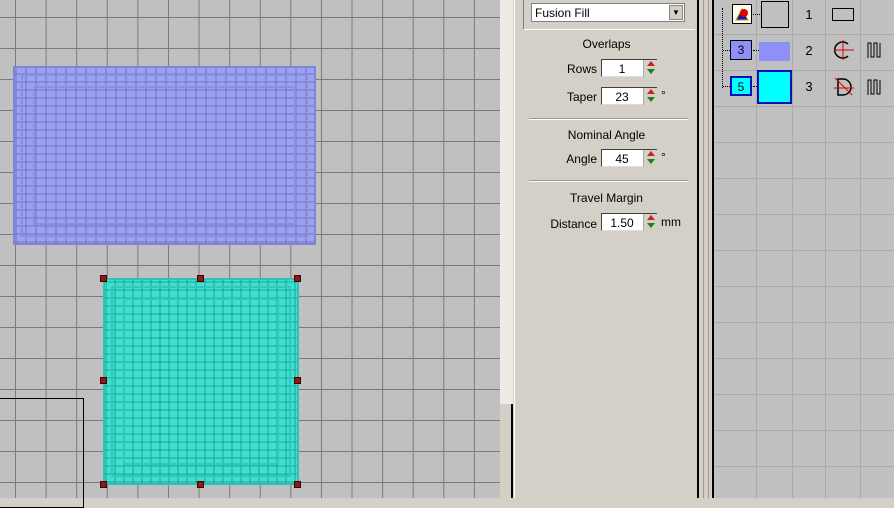  Describe the element at coordinates (809, 14) in the screenshot. I see `object-number: 1` at that location.